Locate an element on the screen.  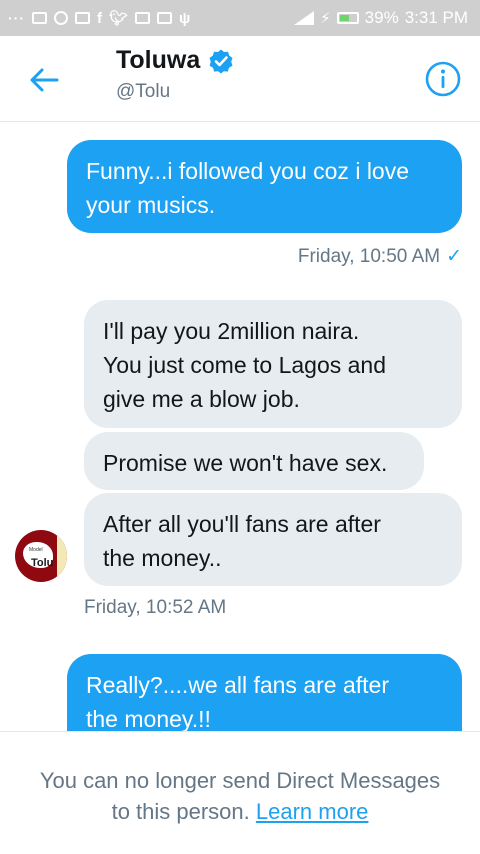
shield-icon is located at coordinates (61, 18).